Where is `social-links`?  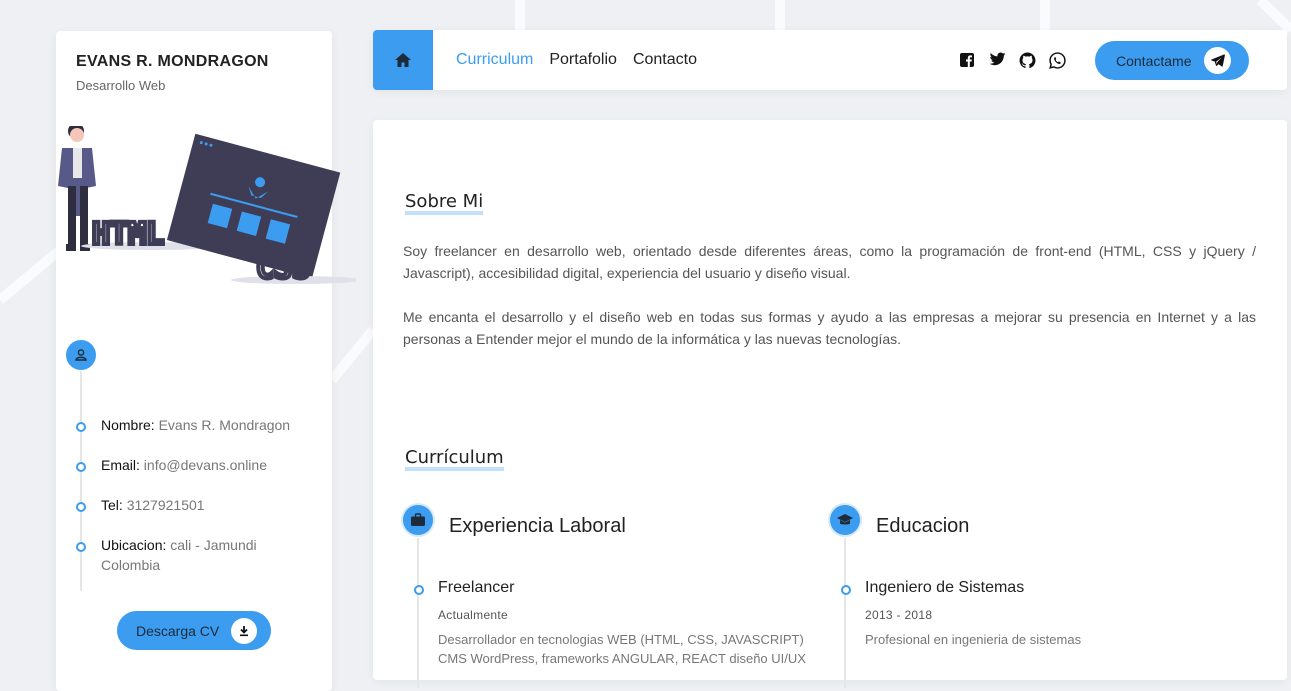
social-links is located at coordinates (1019, 60).